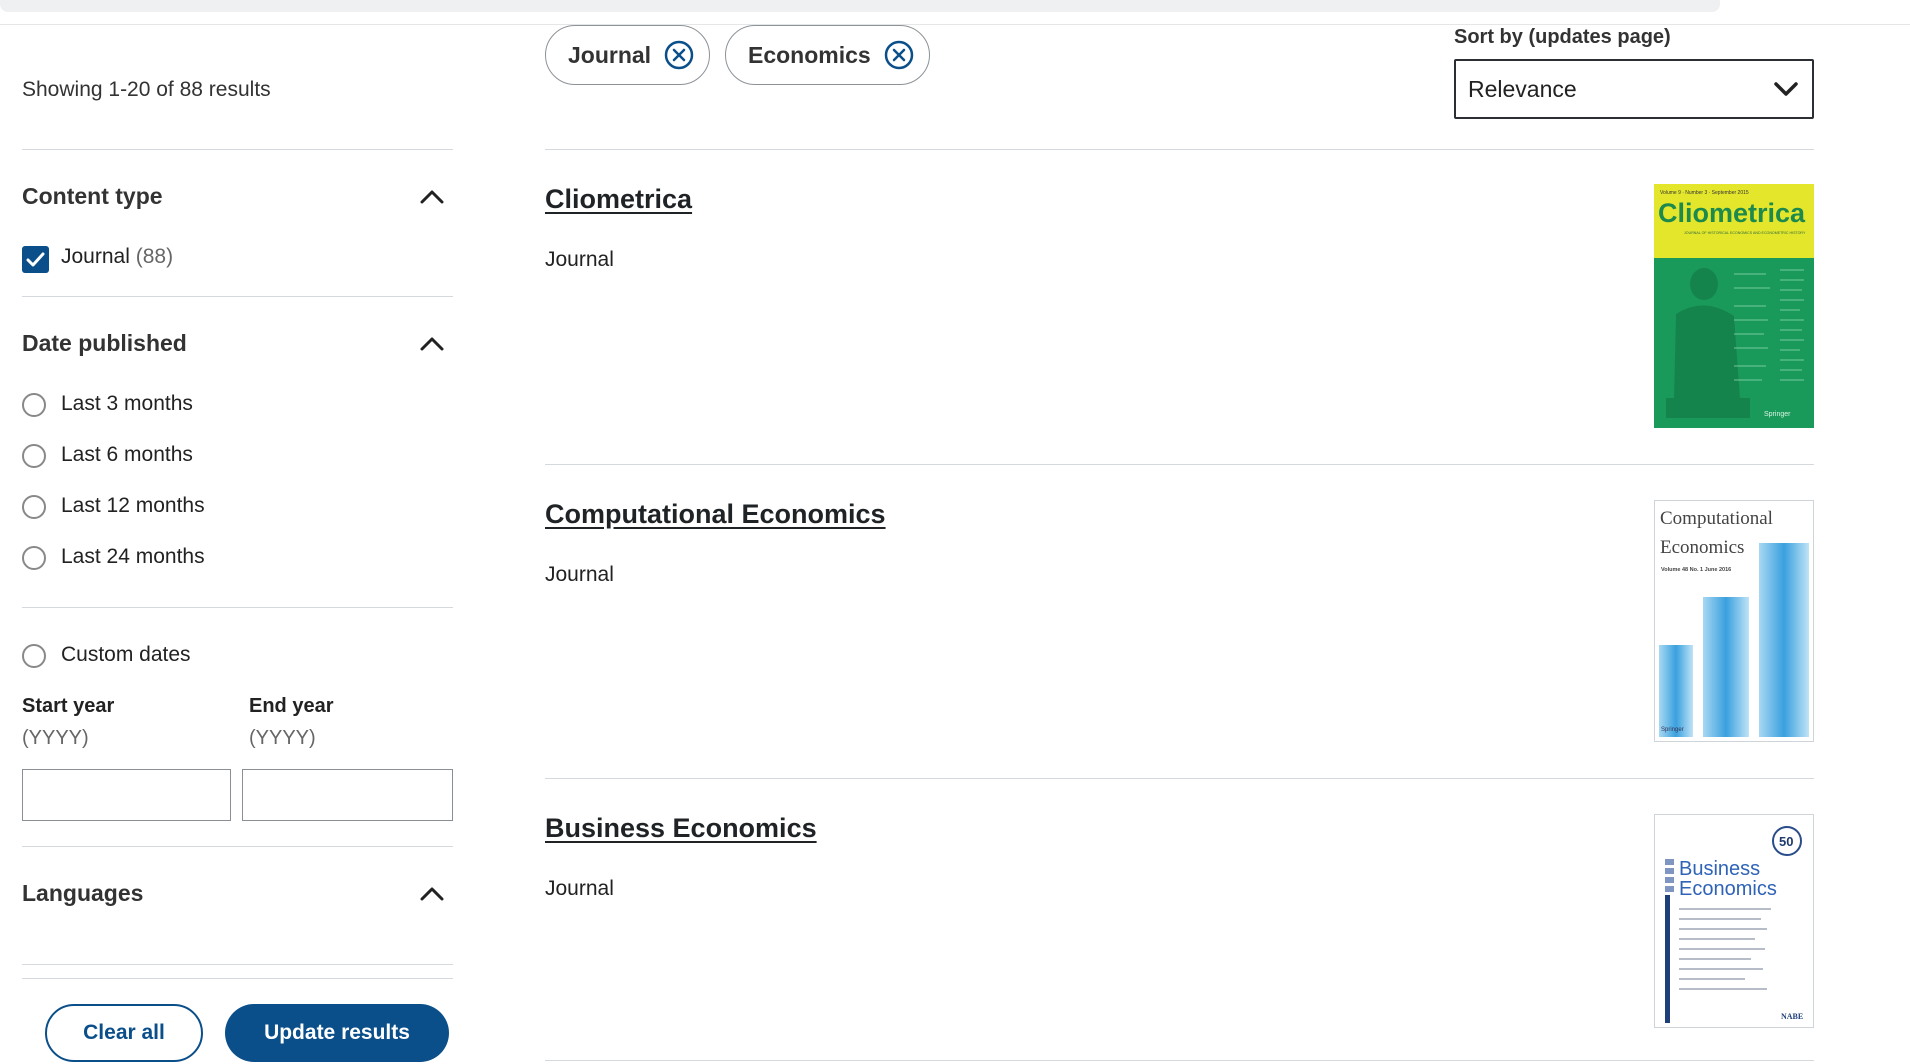  I want to click on cover-badge: 50, so click(1786, 841).